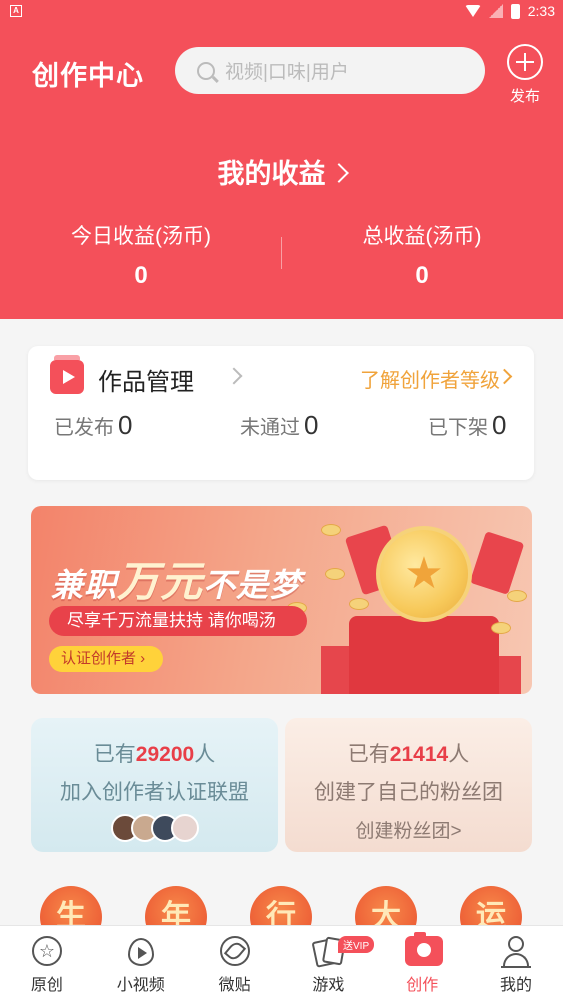 This screenshot has width=563, height=1002. Describe the element at coordinates (205, 754) in the screenshot. I see `alliance-suffix: 人` at that location.